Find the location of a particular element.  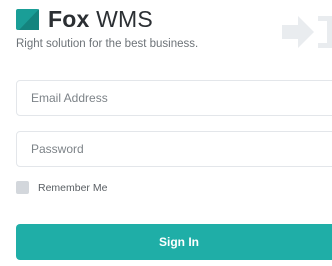

password-field is located at coordinates (174, 149).